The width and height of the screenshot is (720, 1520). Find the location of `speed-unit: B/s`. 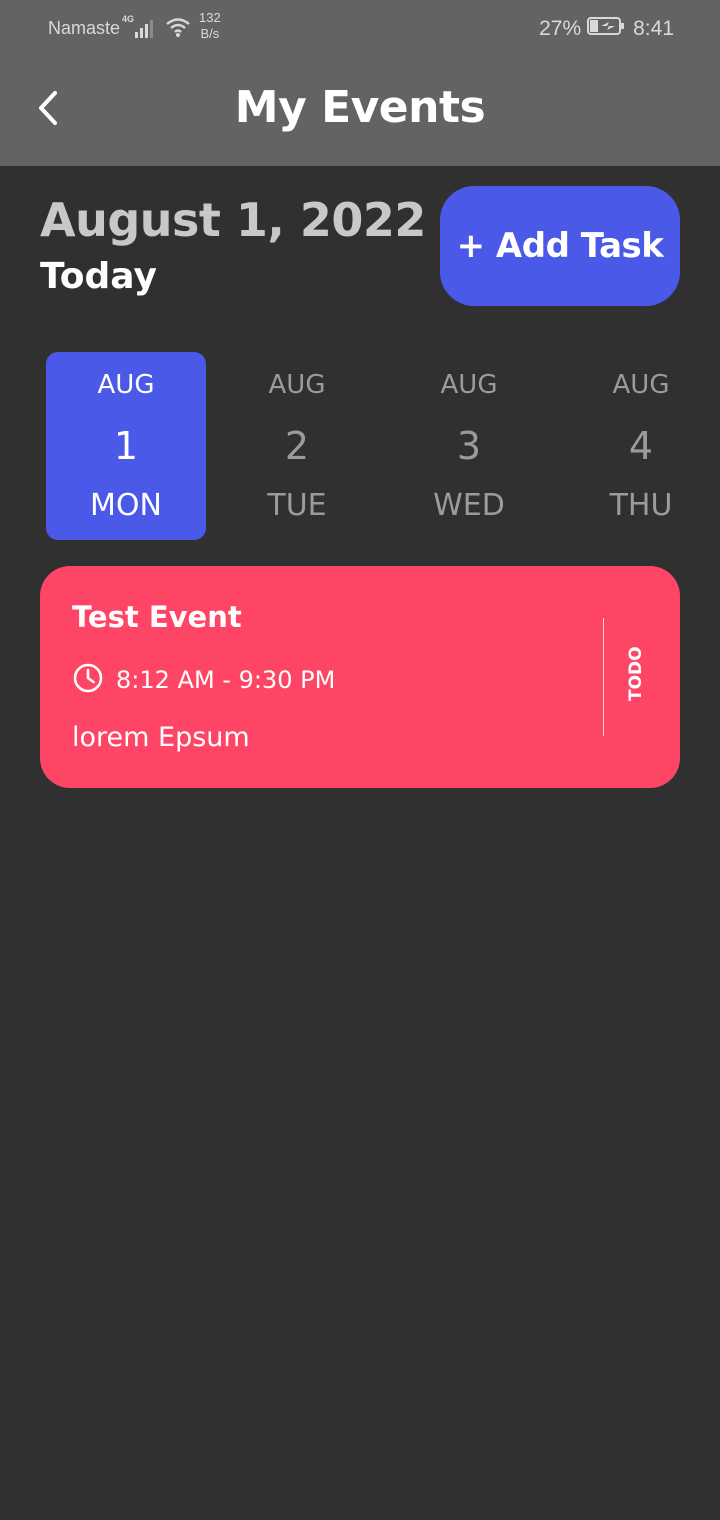

speed-unit: B/s is located at coordinates (210, 33).